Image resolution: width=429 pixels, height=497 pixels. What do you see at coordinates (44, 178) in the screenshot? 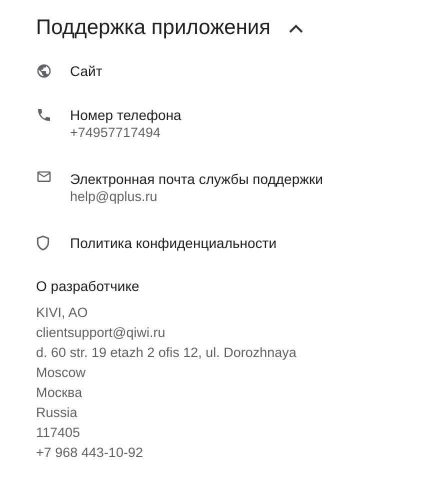
I see `mail-icon` at bounding box center [44, 178].